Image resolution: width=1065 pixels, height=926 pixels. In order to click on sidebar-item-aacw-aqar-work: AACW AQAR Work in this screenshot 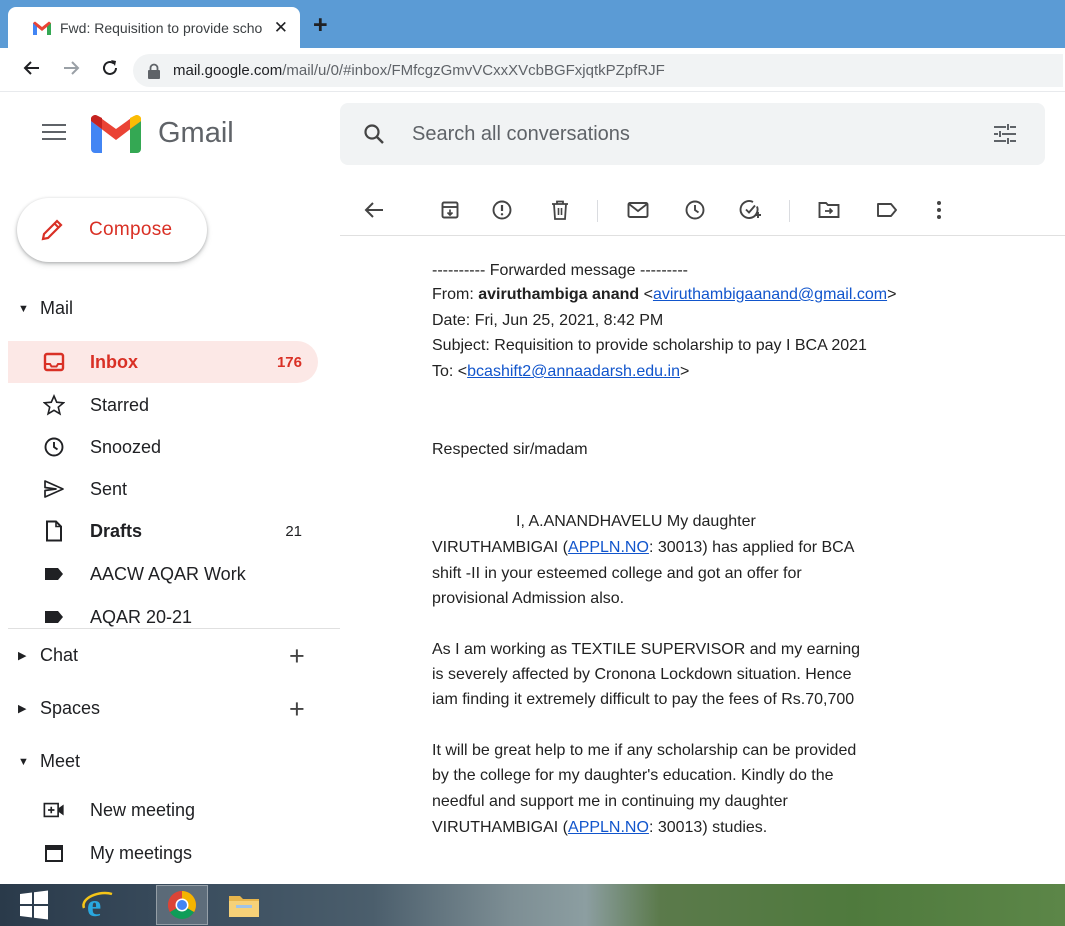, I will do `click(163, 574)`.